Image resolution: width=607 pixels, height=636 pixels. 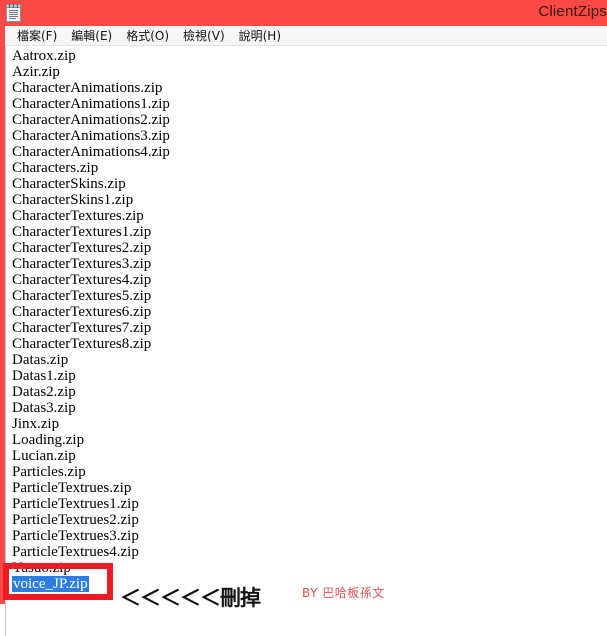 I want to click on file-list-line: CharacterSkins.zip, so click(x=307, y=184).